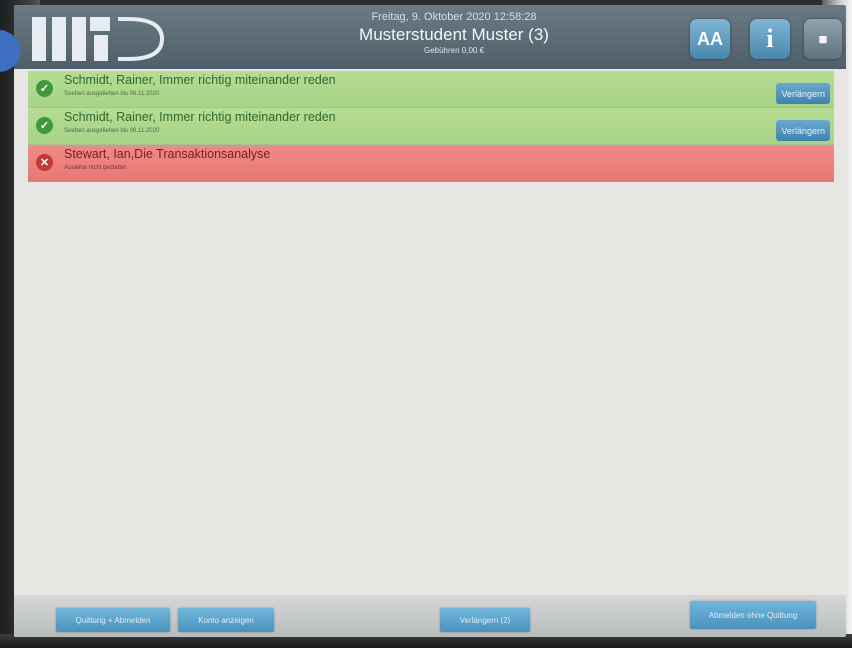  I want to click on language-flag-icon: ▦, so click(823, 38).